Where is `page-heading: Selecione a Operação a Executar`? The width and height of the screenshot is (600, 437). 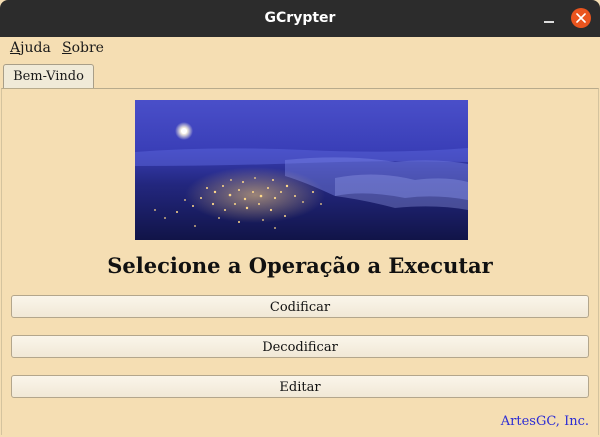
page-heading: Selecione a Operação a Executar is located at coordinates (300, 265).